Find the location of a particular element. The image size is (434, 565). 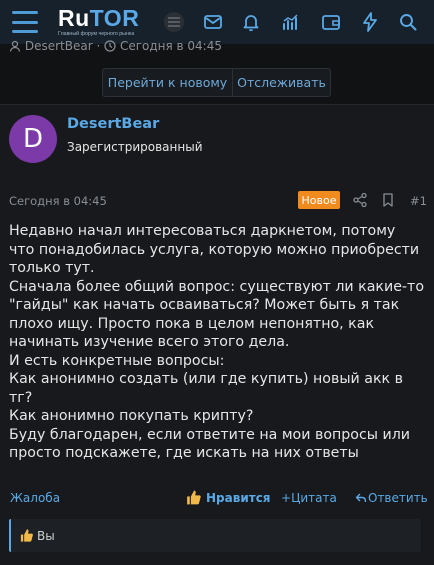

like-label: Нравится is located at coordinates (238, 497).